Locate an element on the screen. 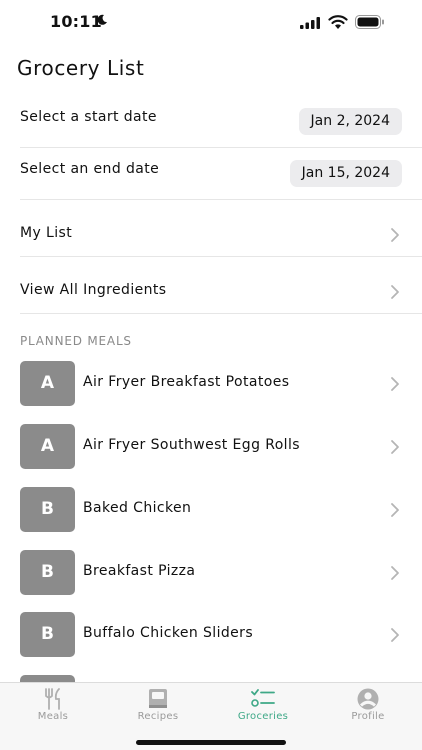 Image resolution: width=422 pixels, height=750 pixels. cellular-signal-icon is located at coordinates (310, 23).